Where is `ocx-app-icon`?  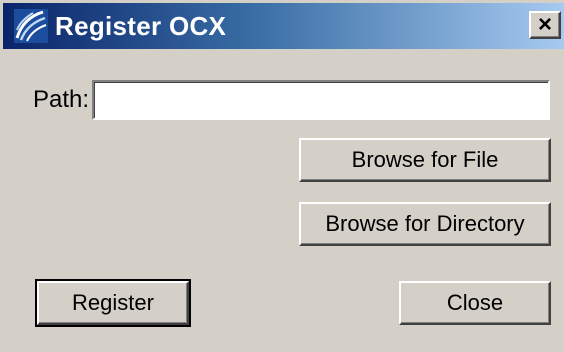
ocx-app-icon is located at coordinates (31, 26).